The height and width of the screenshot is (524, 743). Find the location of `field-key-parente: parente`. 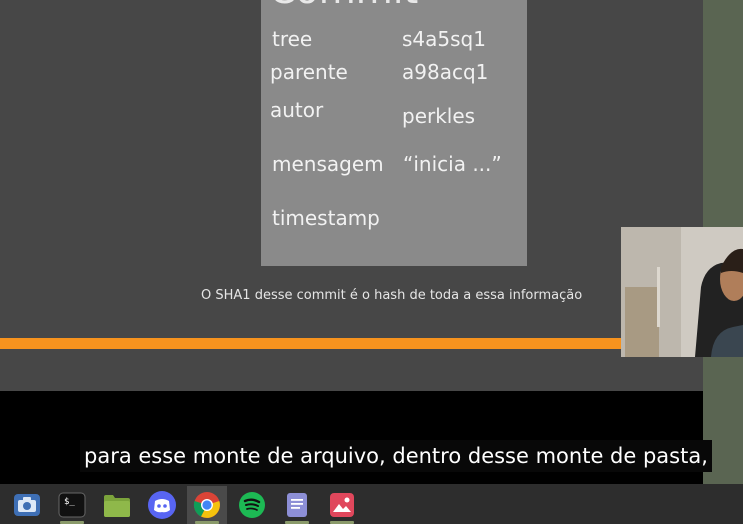

field-key-parente: parente is located at coordinates (309, 72).